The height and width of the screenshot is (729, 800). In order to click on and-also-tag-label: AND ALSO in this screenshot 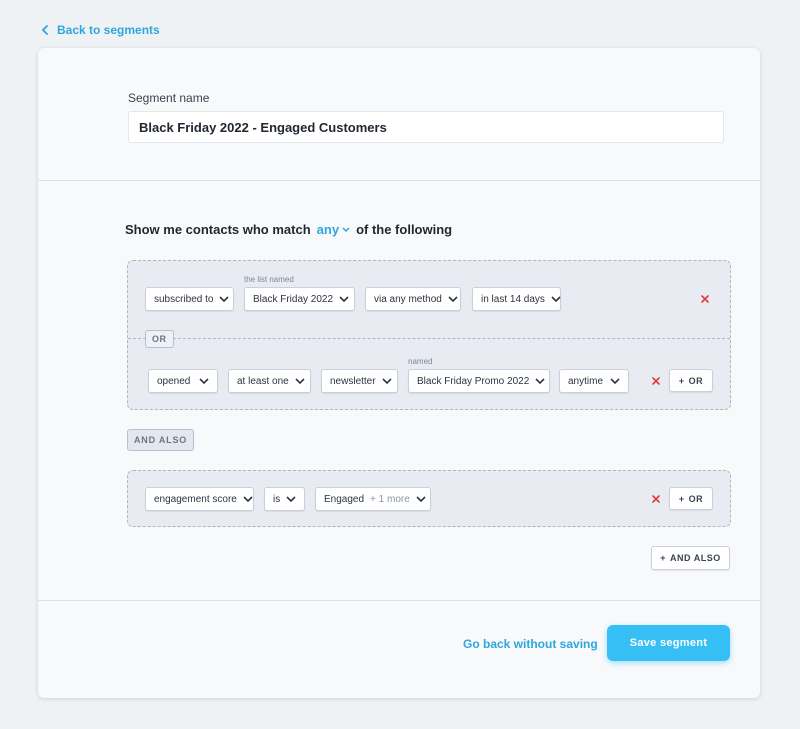, I will do `click(161, 440)`.